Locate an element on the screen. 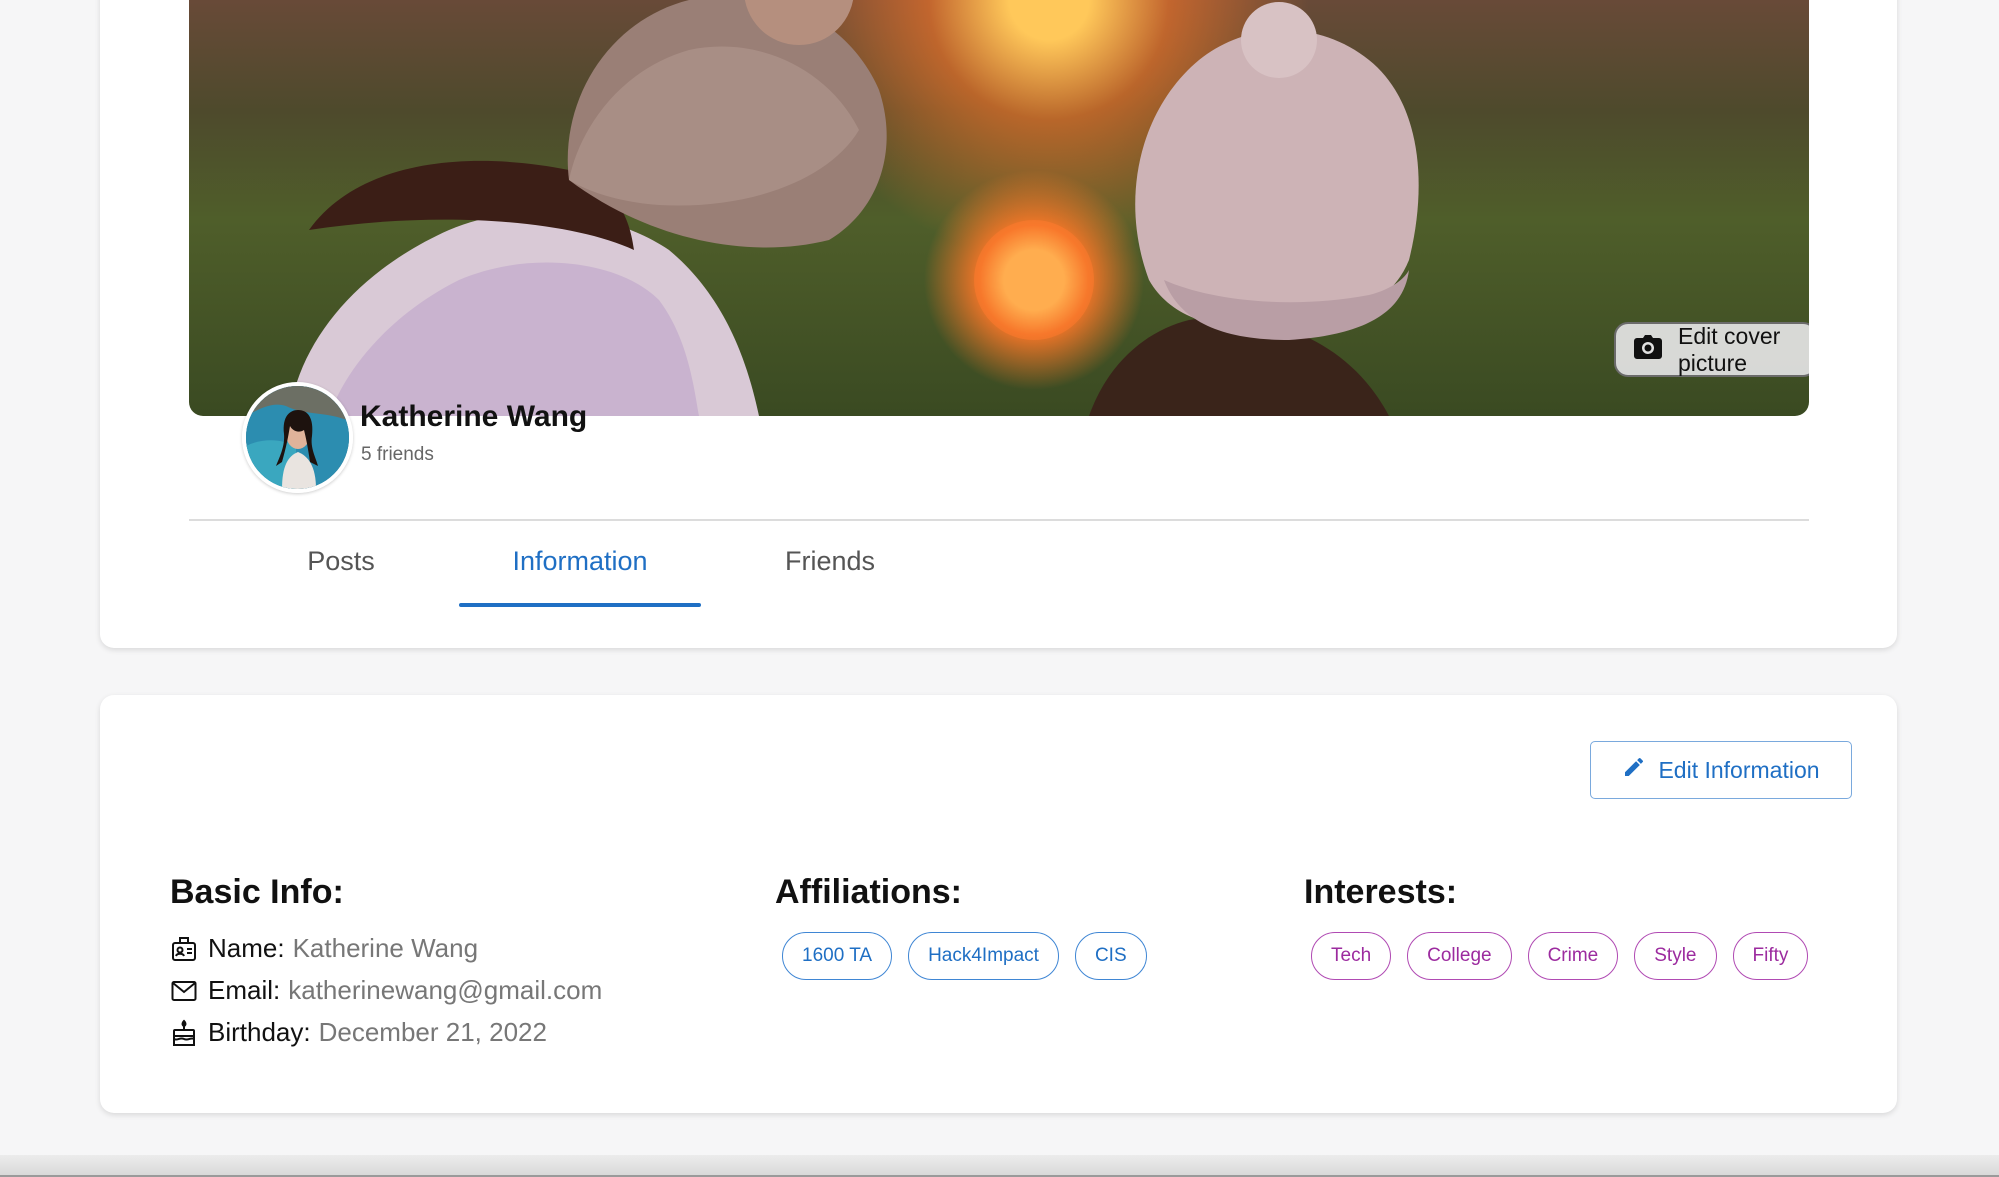 The height and width of the screenshot is (1177, 1999). camera-icon is located at coordinates (1648, 349).